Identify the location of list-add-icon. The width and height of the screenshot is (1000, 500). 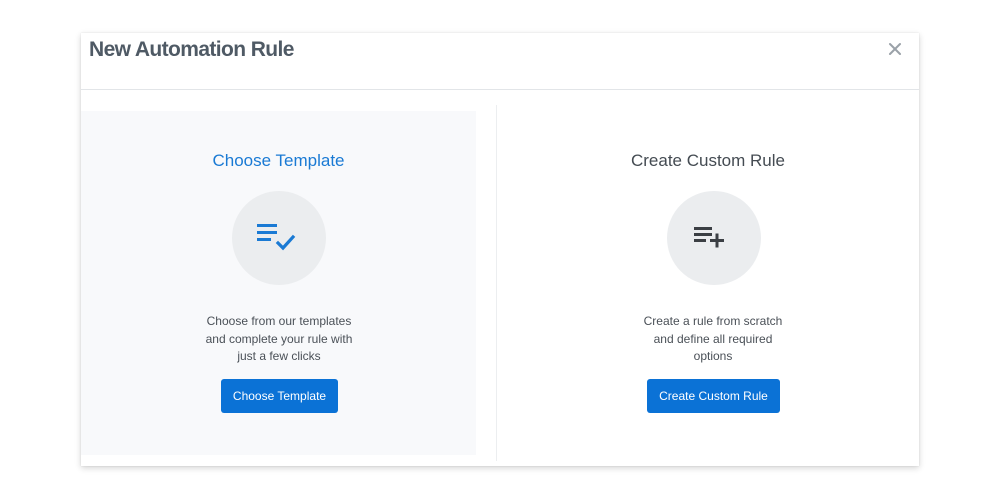
(709, 237).